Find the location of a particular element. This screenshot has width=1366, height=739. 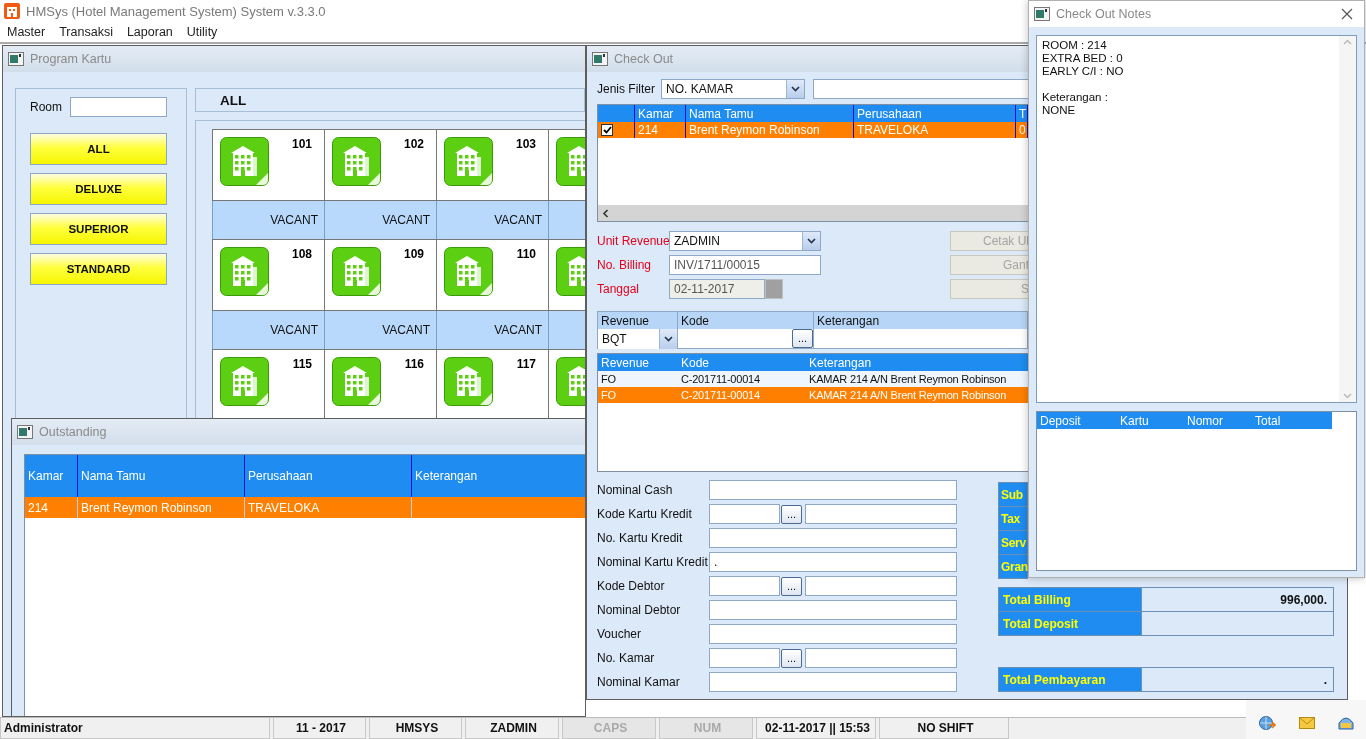

room-number: 116 is located at coordinates (414, 364).